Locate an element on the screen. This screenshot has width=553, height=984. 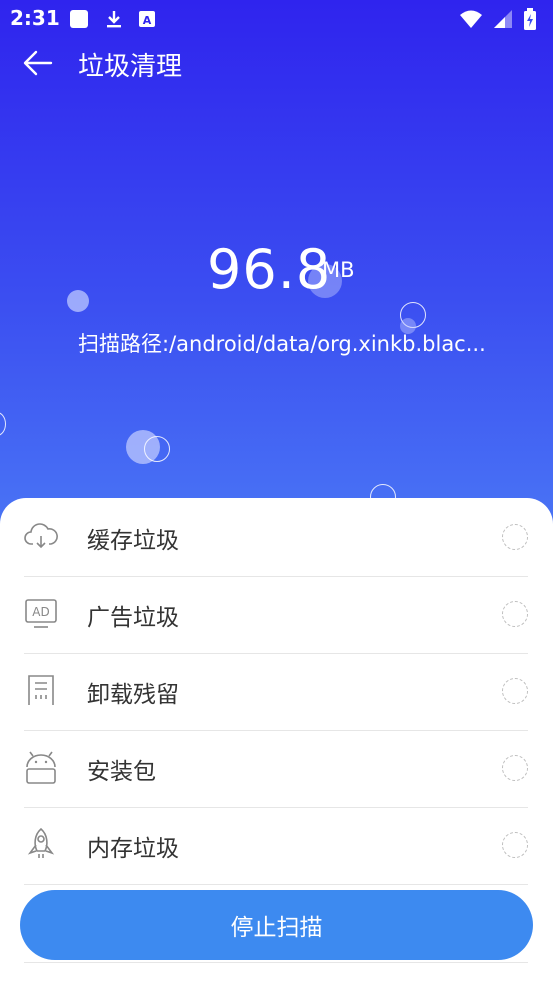
svg-text: AD is located at coordinates (40, 612).